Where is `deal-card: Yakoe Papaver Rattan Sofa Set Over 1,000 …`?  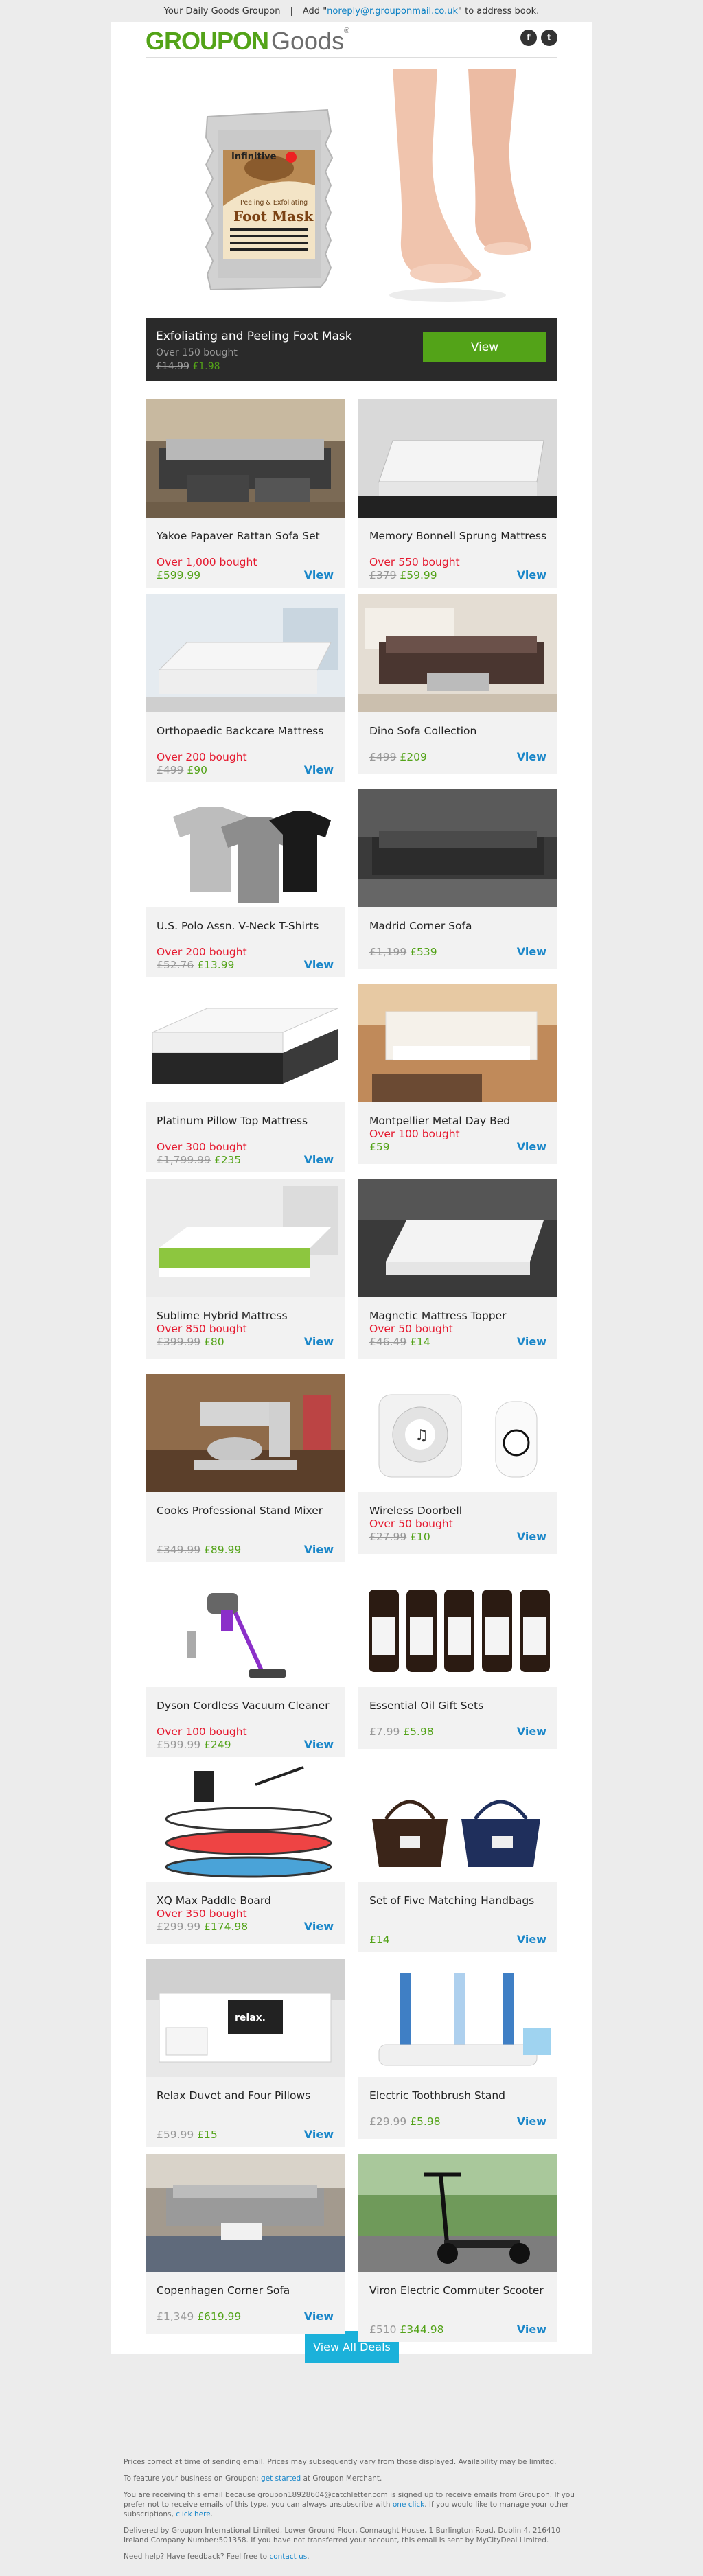 deal-card: Yakoe Papaver Rattan Sofa Set Over 1,000 … is located at coordinates (246, 493).